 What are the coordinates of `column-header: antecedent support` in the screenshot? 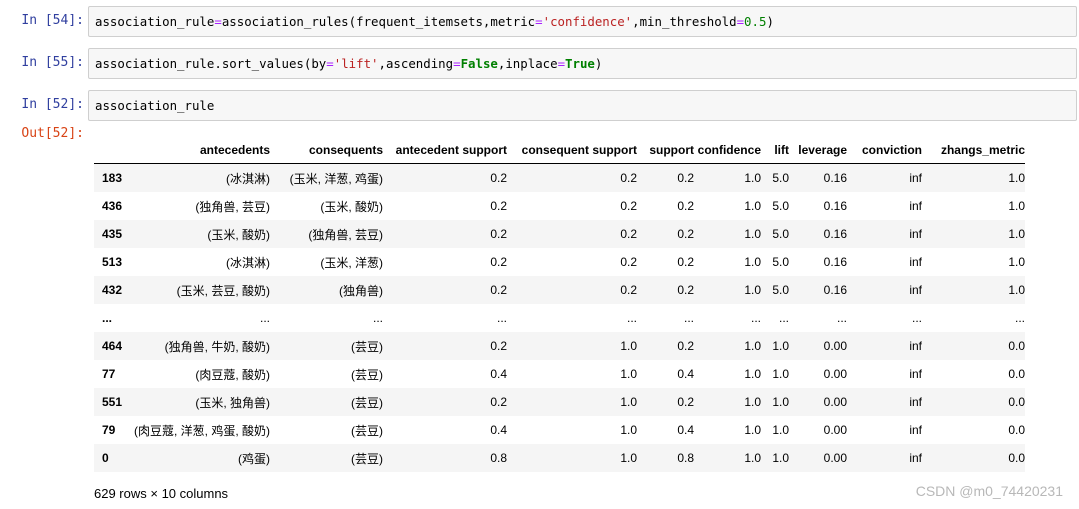 It's located at (445, 150).